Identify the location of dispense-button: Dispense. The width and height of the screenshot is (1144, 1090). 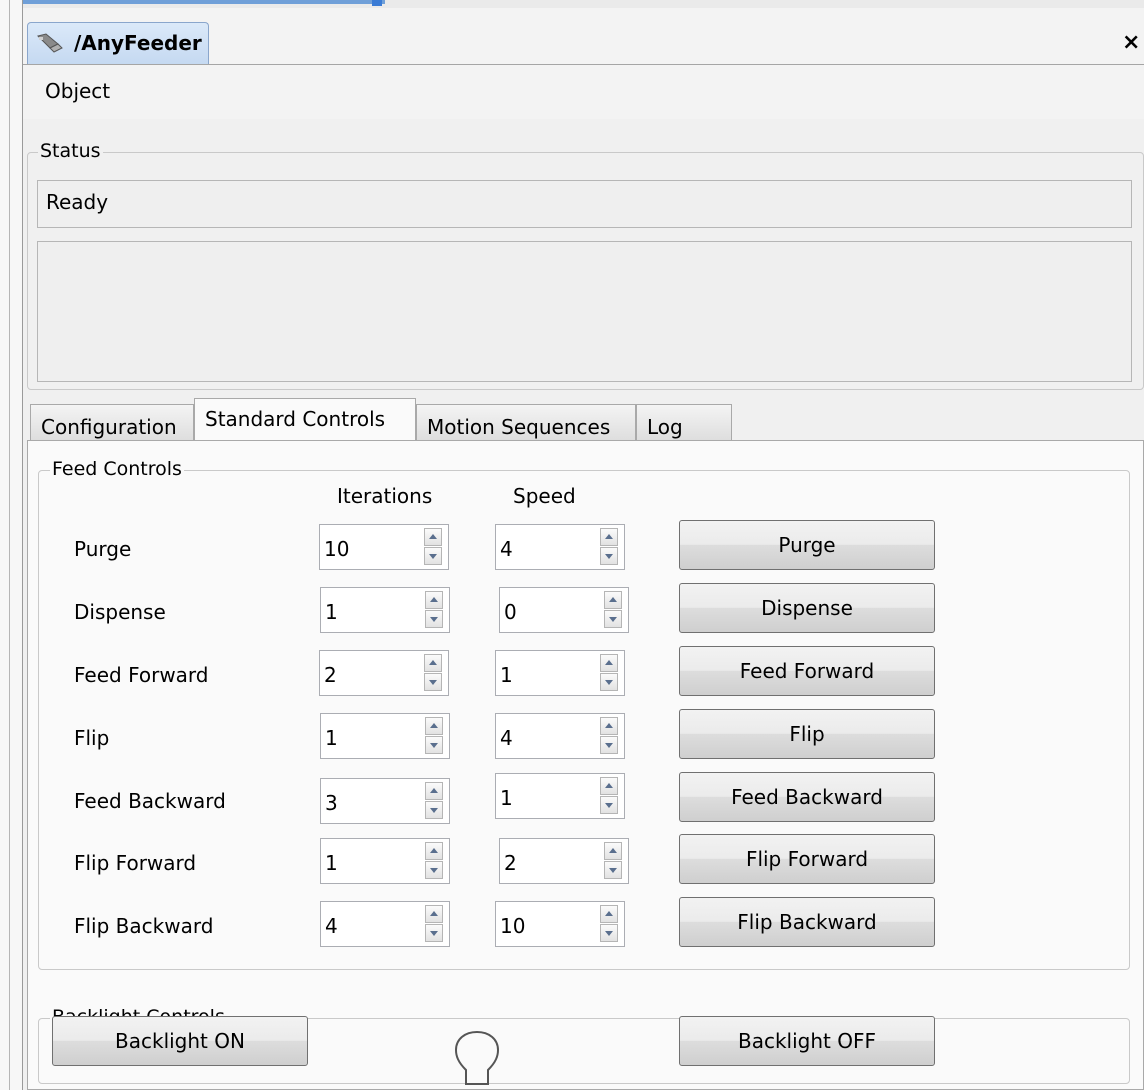
(807, 608).